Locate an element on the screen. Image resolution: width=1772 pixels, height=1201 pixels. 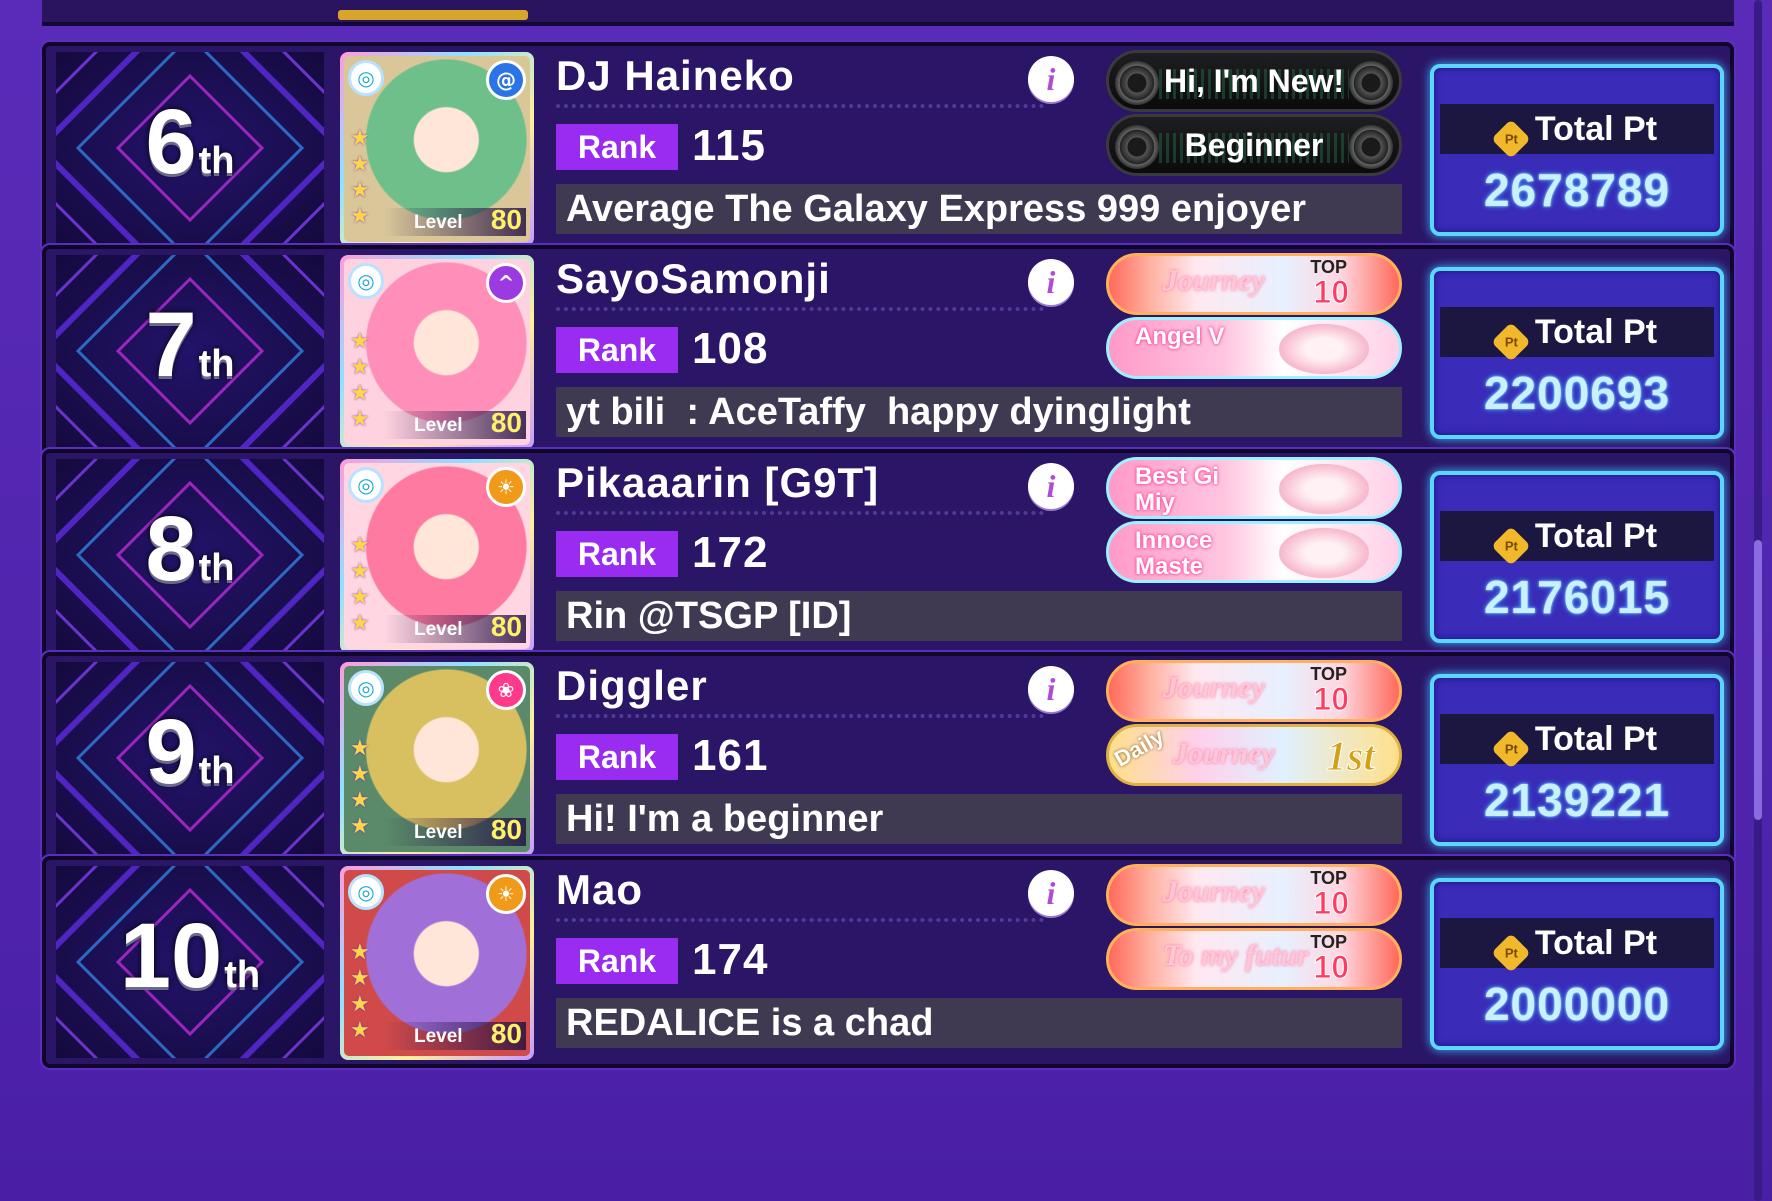
title-badge: Best Gi Miy is located at coordinates (1254, 488).